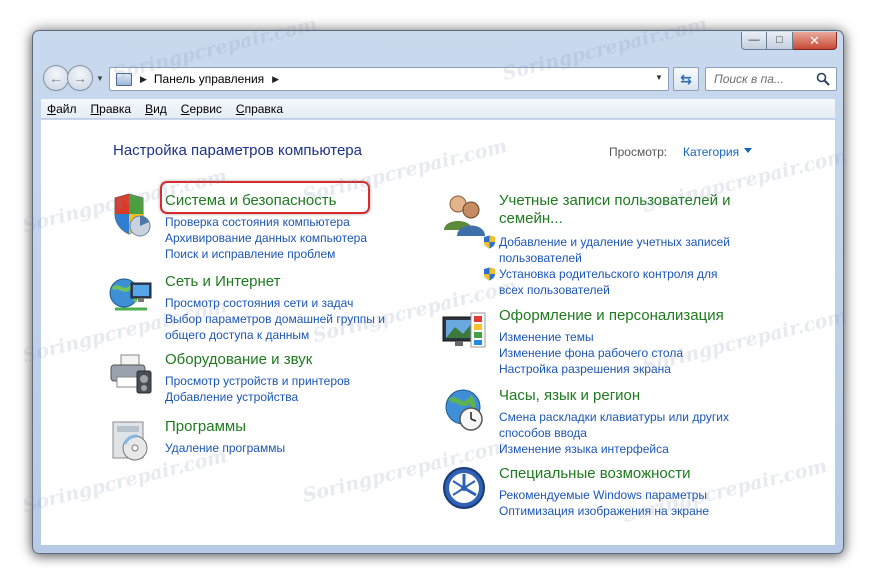 Image resolution: width=876 pixels, height=588 pixels. I want to click on link-parental-controls: Установка родительского контроля для, so click(607, 274).